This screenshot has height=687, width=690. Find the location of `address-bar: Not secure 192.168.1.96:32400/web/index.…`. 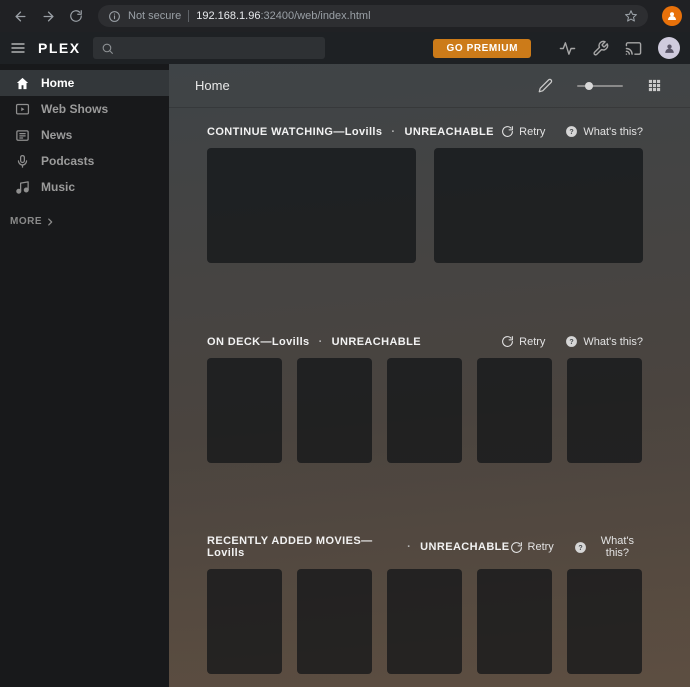

address-bar: Not secure 192.168.1.96:32400/web/index.… is located at coordinates (373, 16).